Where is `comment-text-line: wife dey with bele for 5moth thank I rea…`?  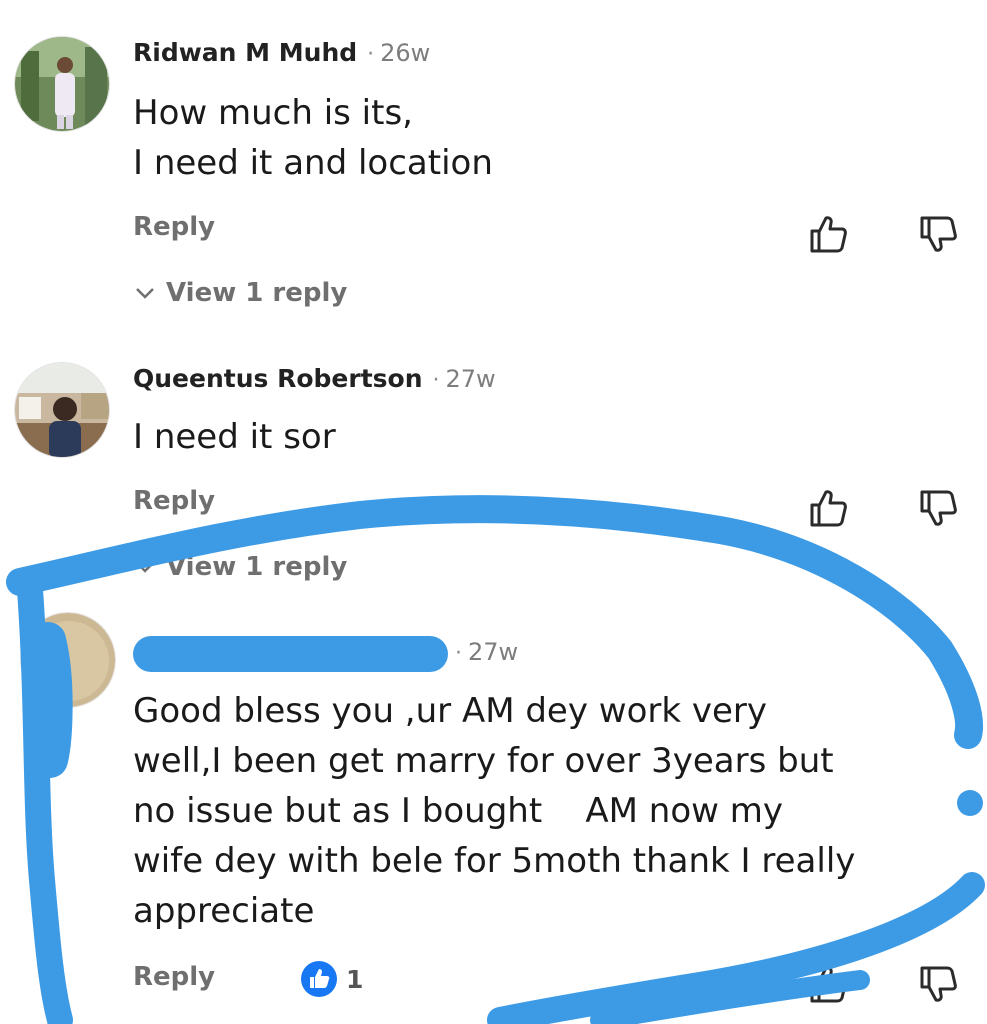
comment-text-line: wife dey with bele for 5moth thank I rea… is located at coordinates (494, 861).